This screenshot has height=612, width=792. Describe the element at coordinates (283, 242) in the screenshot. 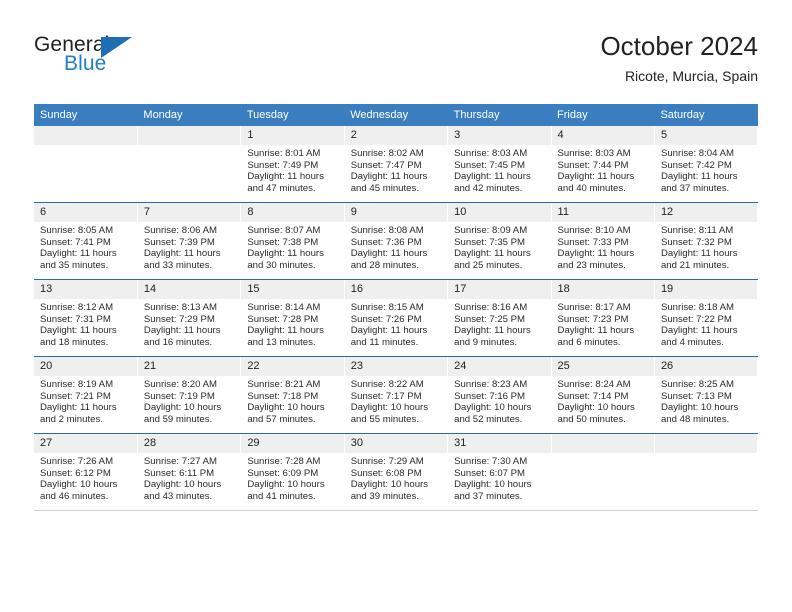

I see `sunset-text: Sunset: 7:38 PM` at that location.